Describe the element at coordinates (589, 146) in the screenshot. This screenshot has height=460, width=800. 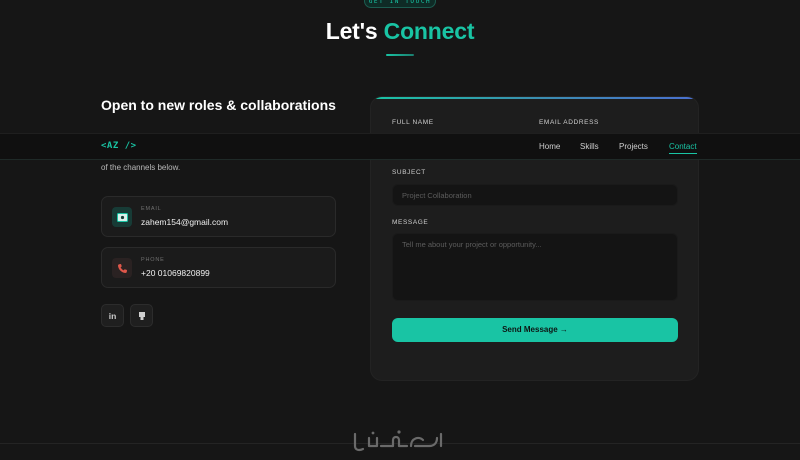
I see `nav-item-skills: Skills` at that location.